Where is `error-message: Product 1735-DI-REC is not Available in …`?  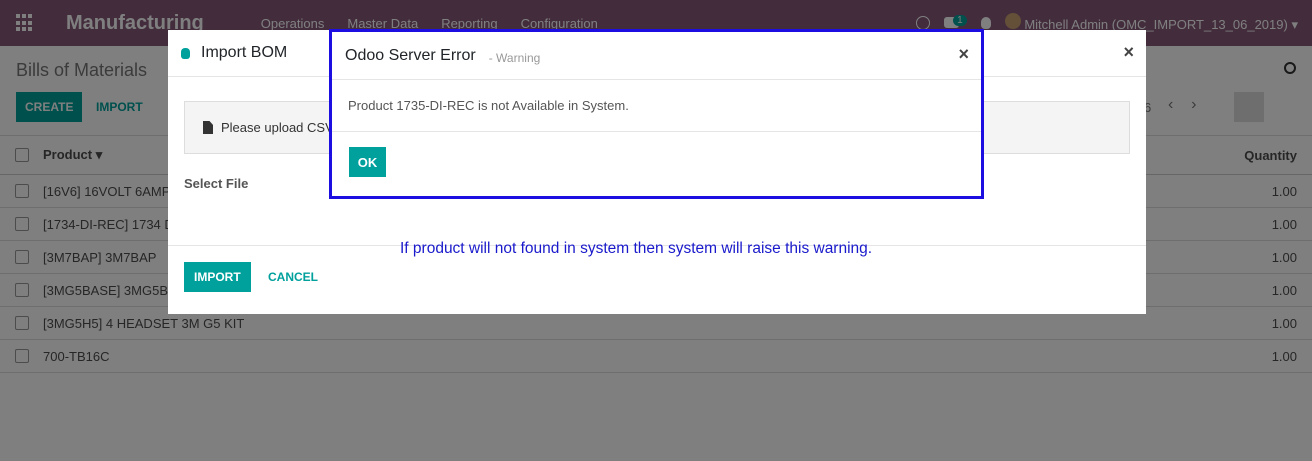 error-message: Product 1735-DI-REC is not Available in … is located at coordinates (656, 106).